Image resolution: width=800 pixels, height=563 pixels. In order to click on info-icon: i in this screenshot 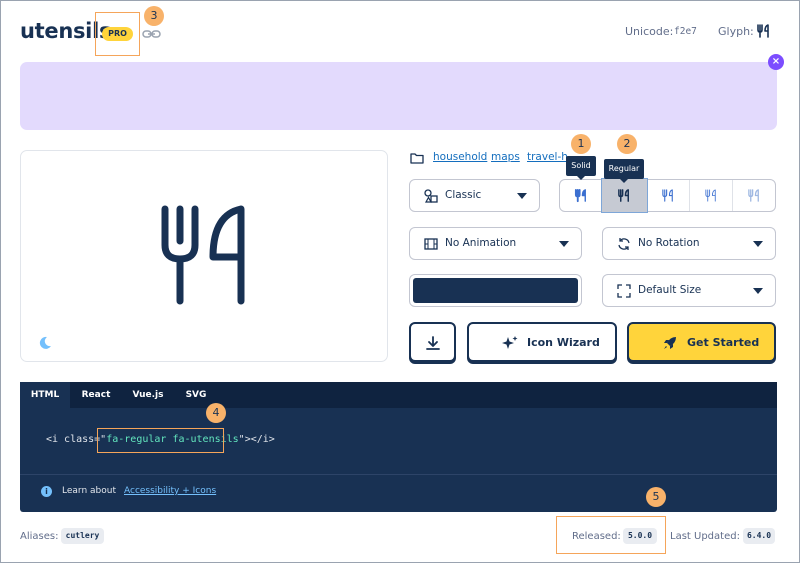, I will do `click(46, 491)`.